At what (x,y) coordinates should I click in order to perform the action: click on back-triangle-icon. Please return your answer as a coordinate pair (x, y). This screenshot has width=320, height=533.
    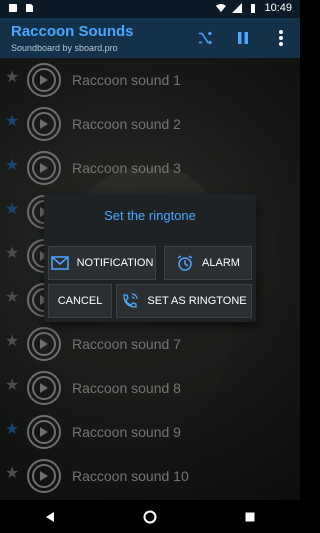
    Looking at the image, I should click on (50, 516).